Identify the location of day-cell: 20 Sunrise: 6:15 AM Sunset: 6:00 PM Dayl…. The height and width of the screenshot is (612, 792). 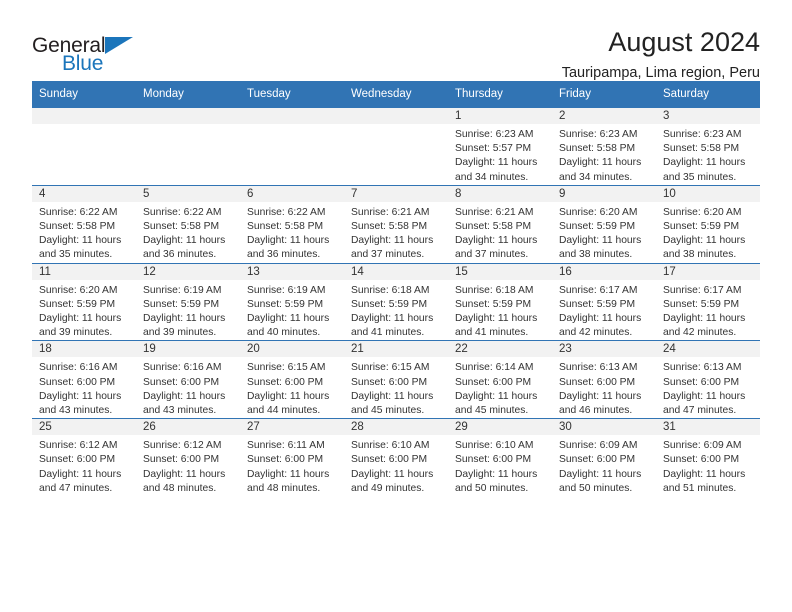
(292, 379).